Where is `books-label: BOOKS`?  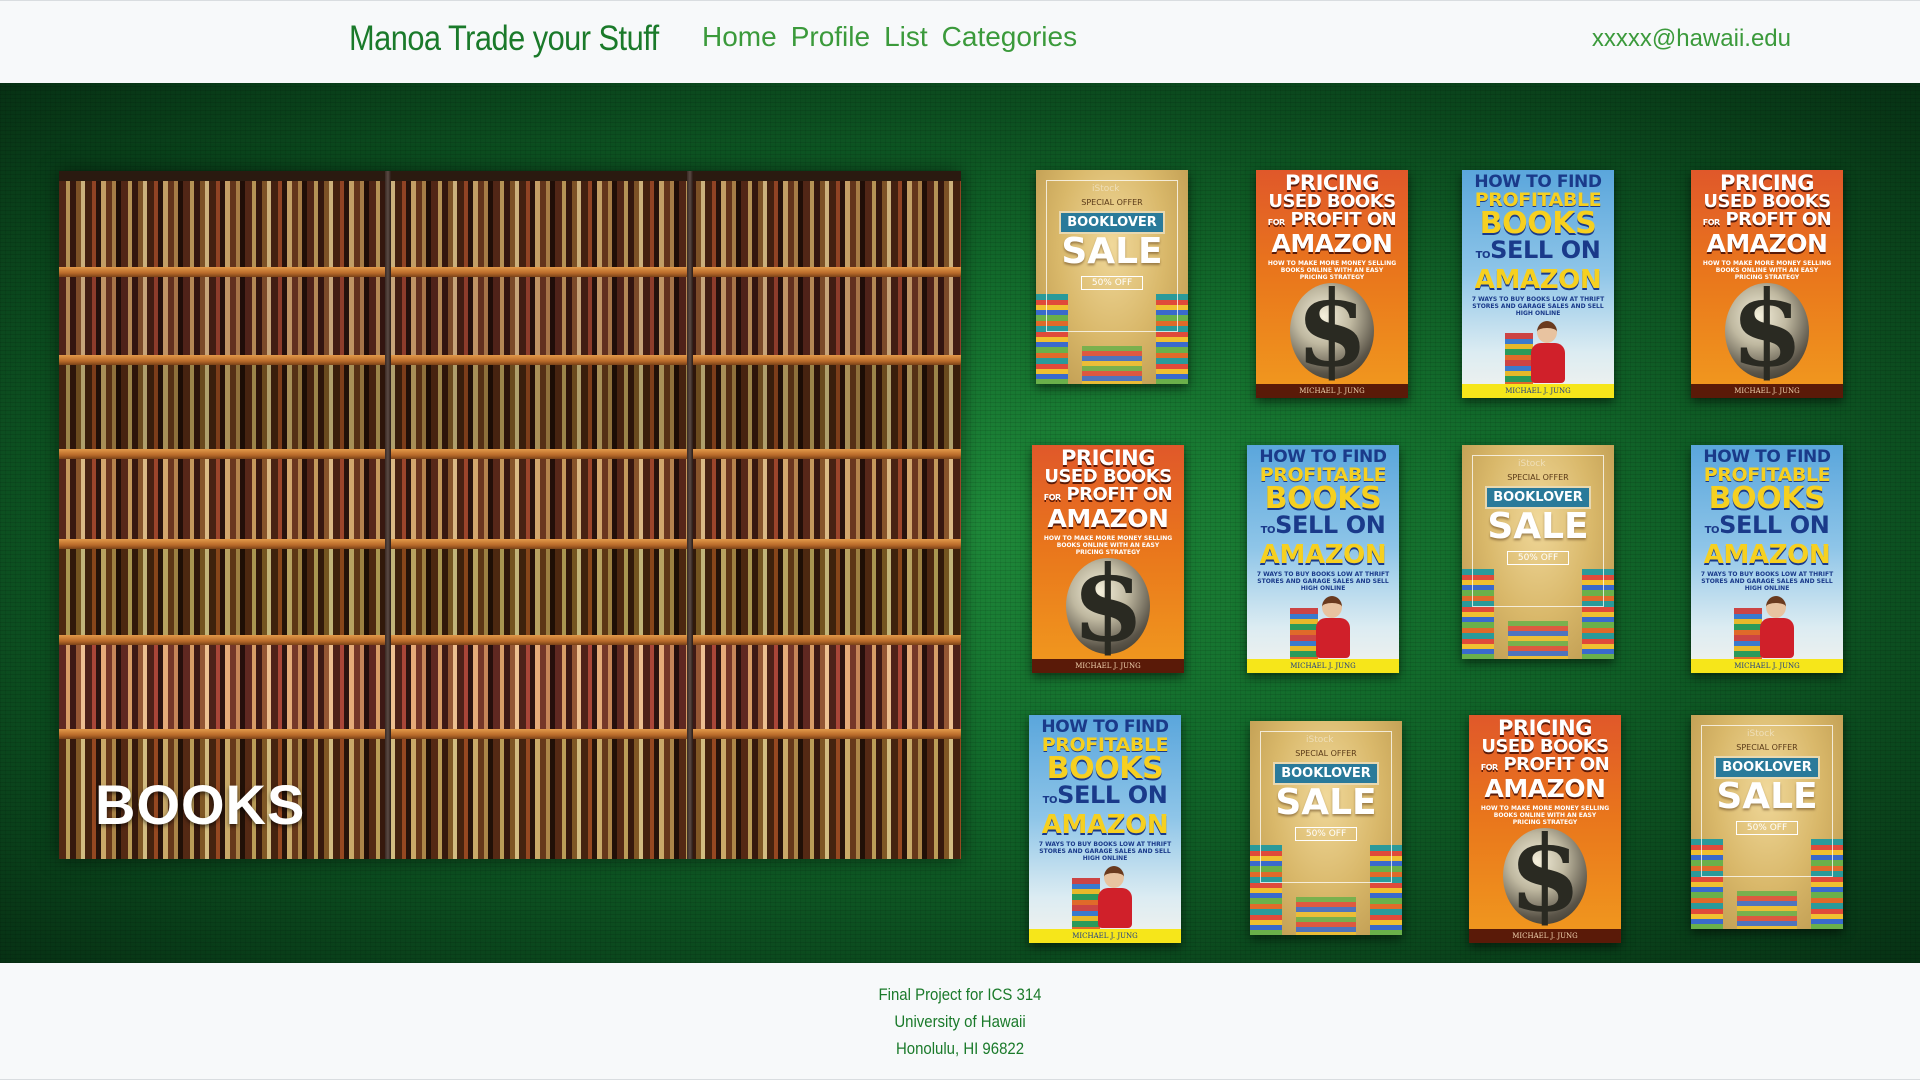 books-label: BOOKS is located at coordinates (200, 804).